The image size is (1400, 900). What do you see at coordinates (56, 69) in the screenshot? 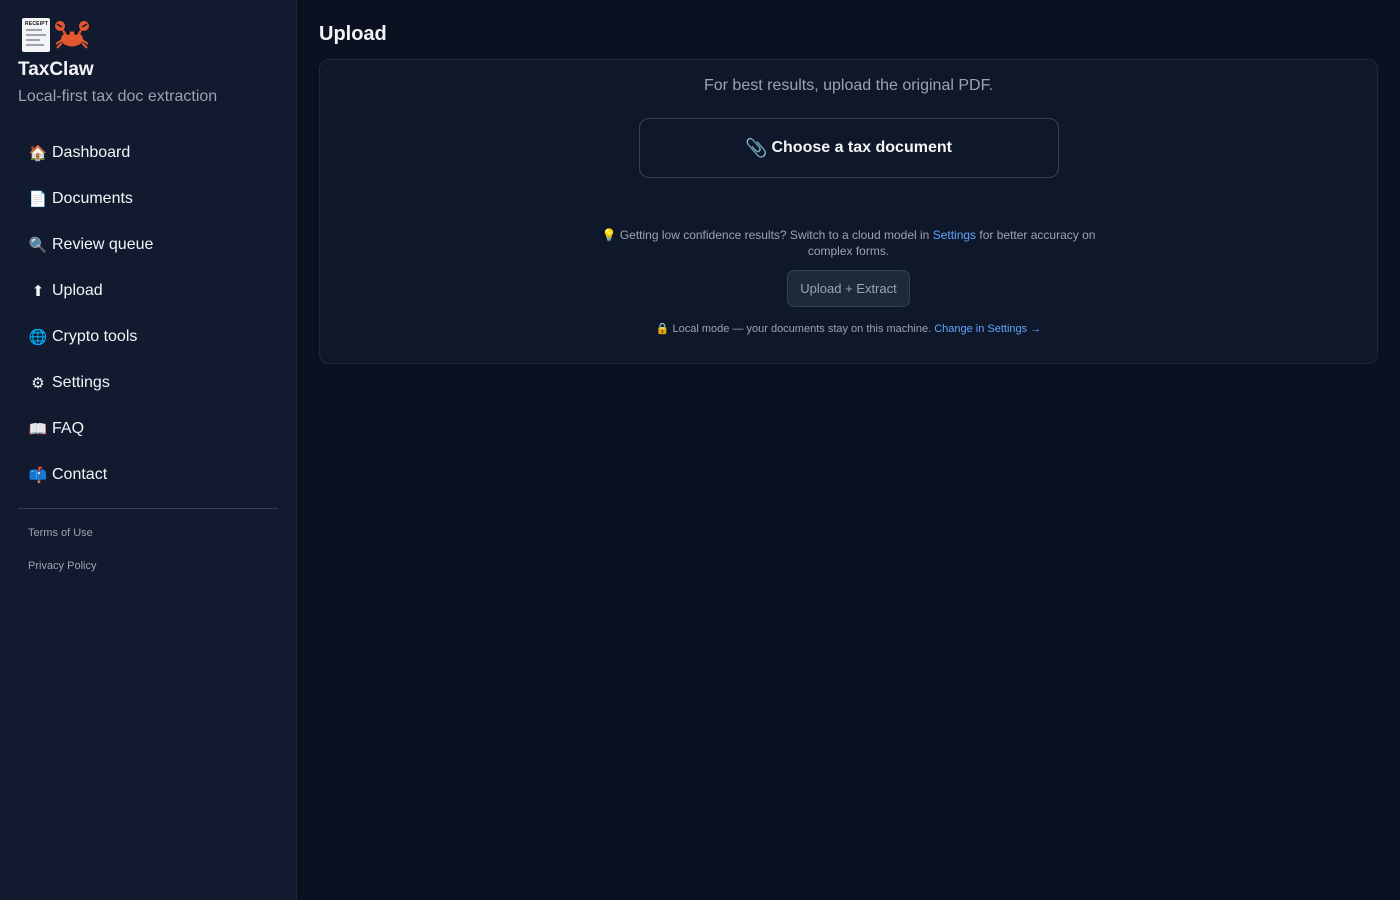
I see `app-title: TaxClaw` at bounding box center [56, 69].